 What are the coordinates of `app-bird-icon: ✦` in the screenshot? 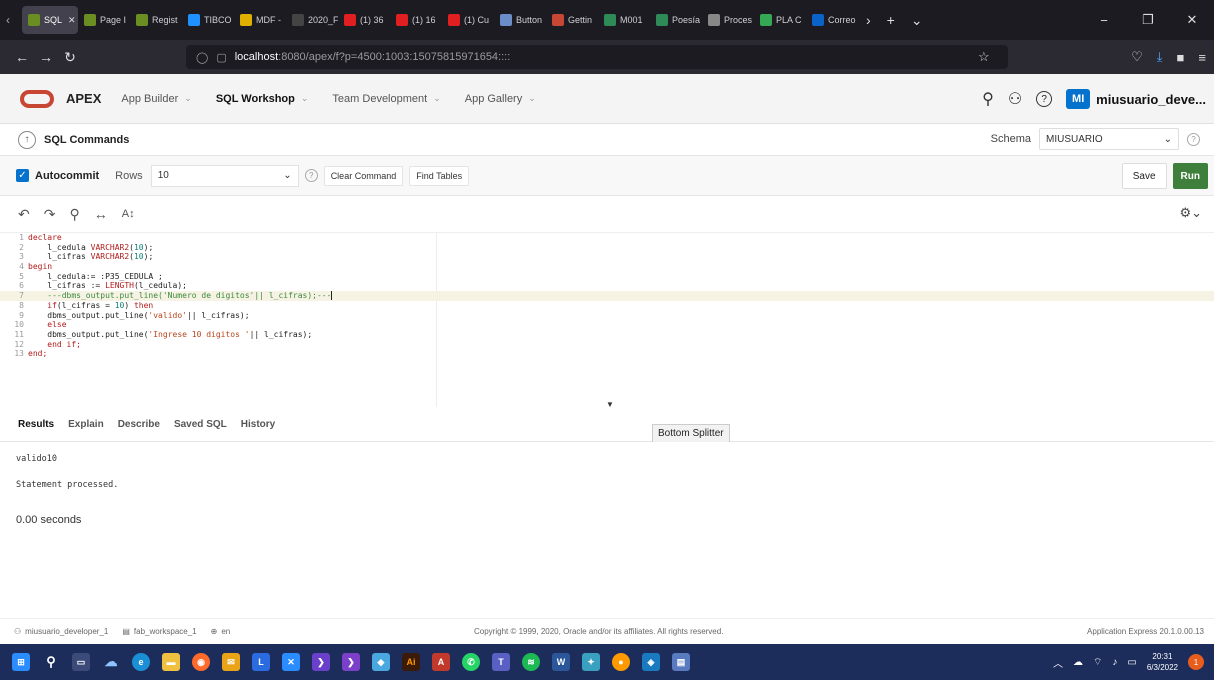 It's located at (591, 662).